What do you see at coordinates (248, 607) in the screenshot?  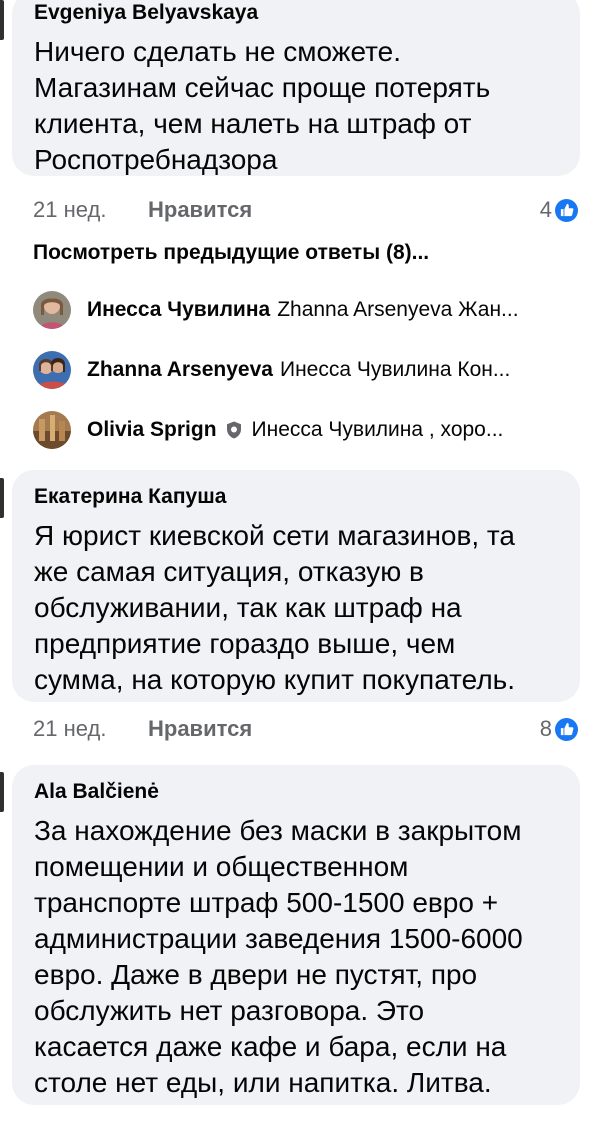 I see `comment-line: обслуживании, так как штраф на` at bounding box center [248, 607].